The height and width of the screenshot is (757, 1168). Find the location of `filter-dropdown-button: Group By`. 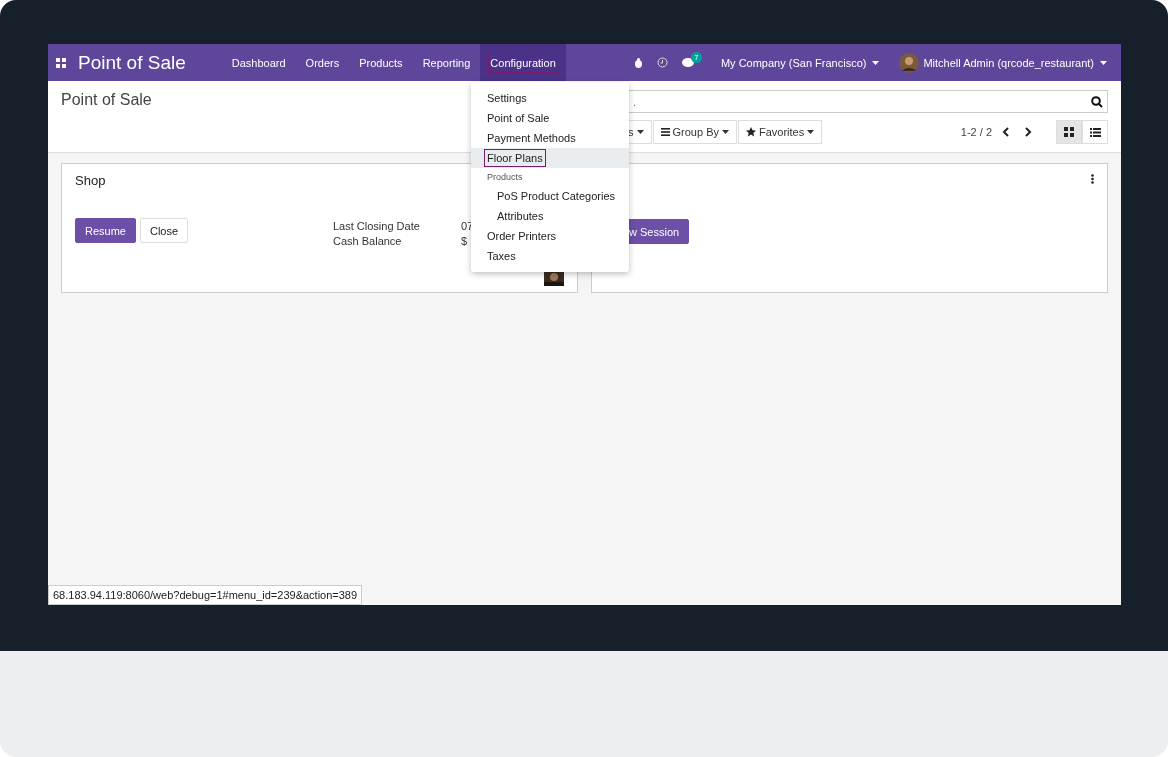

filter-dropdown-button: Group By is located at coordinates (694, 132).